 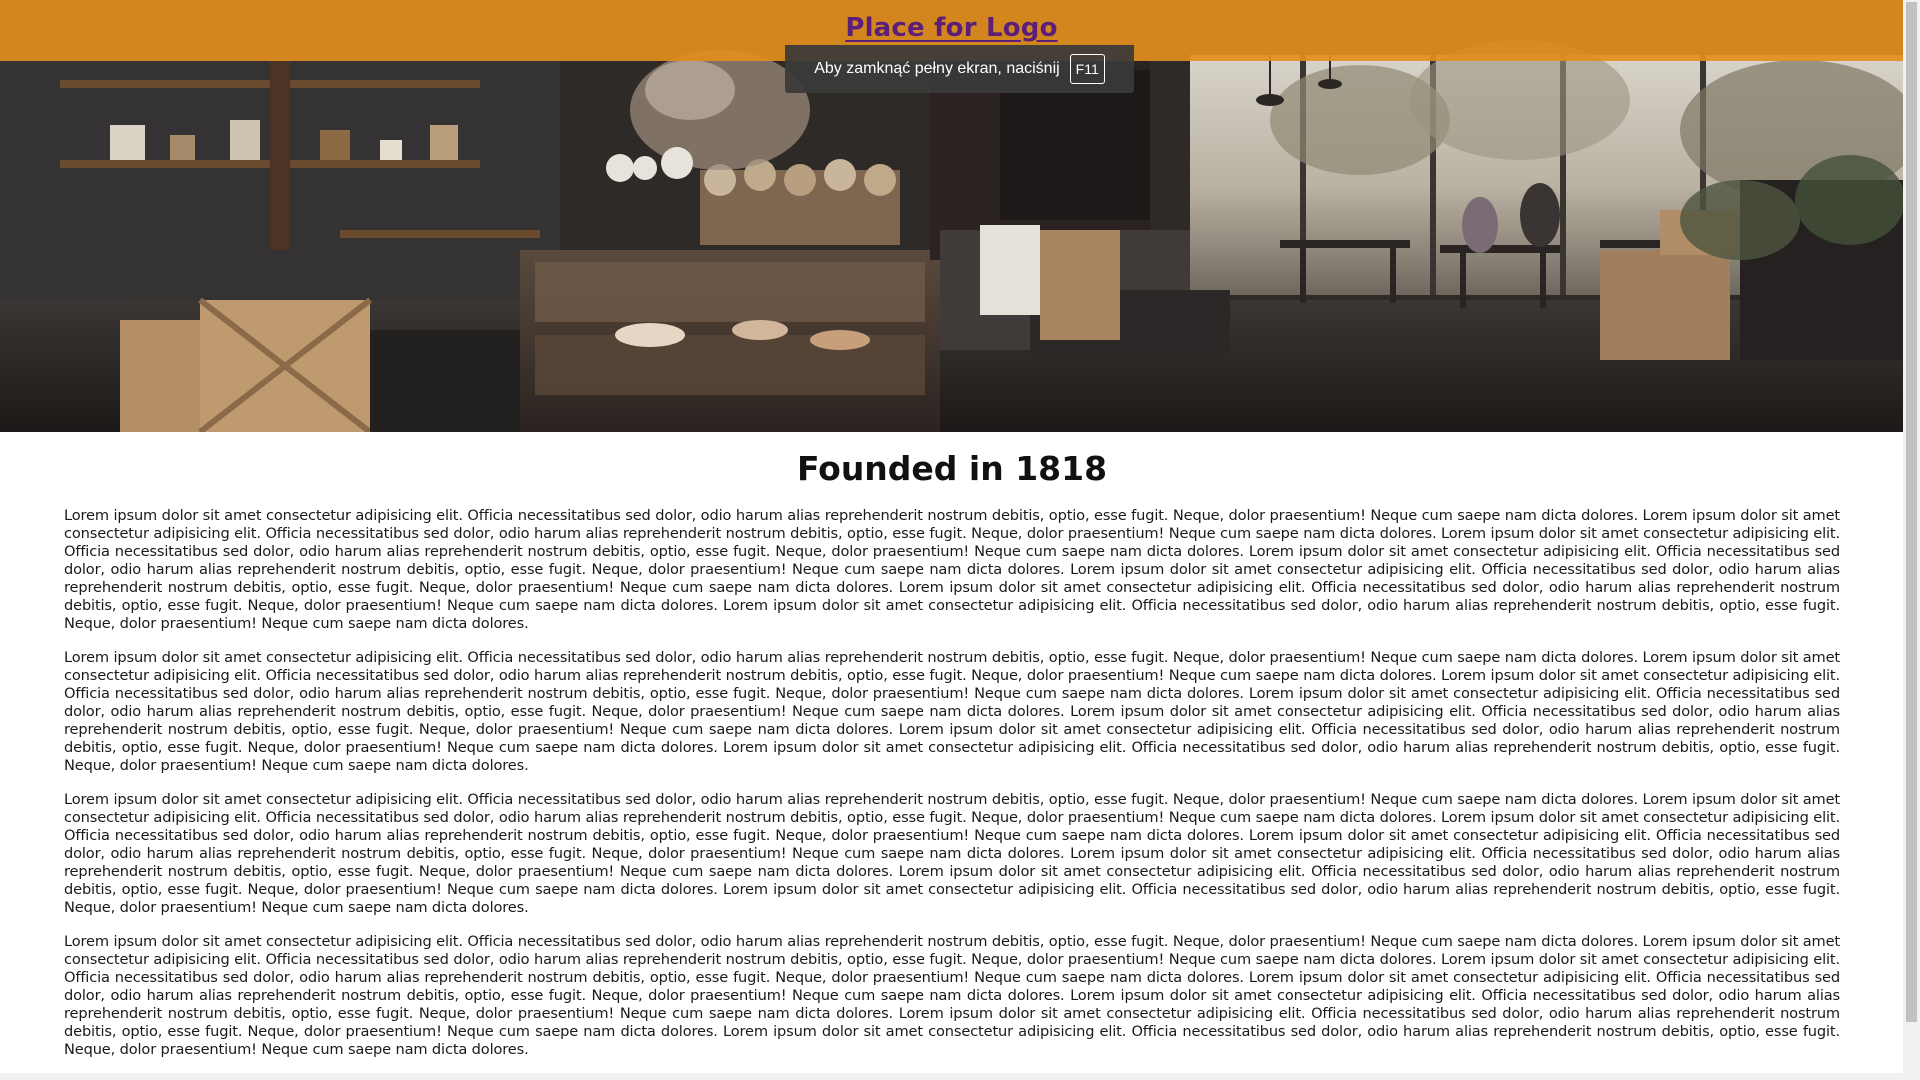 What do you see at coordinates (937, 68) in the screenshot?
I see `fullscreen-exit-message: Aby zamknąć pełny ekran, naciśnij` at bounding box center [937, 68].